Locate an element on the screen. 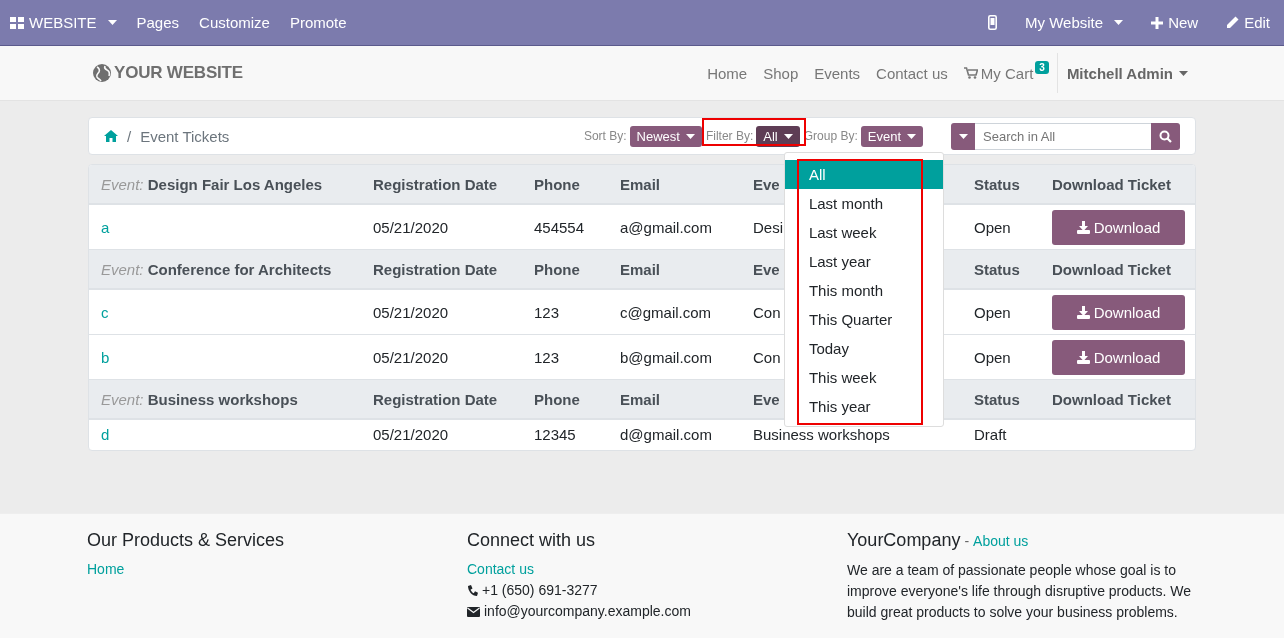 The image size is (1284, 638). website-menu: My Website is located at coordinates (1074, 22).